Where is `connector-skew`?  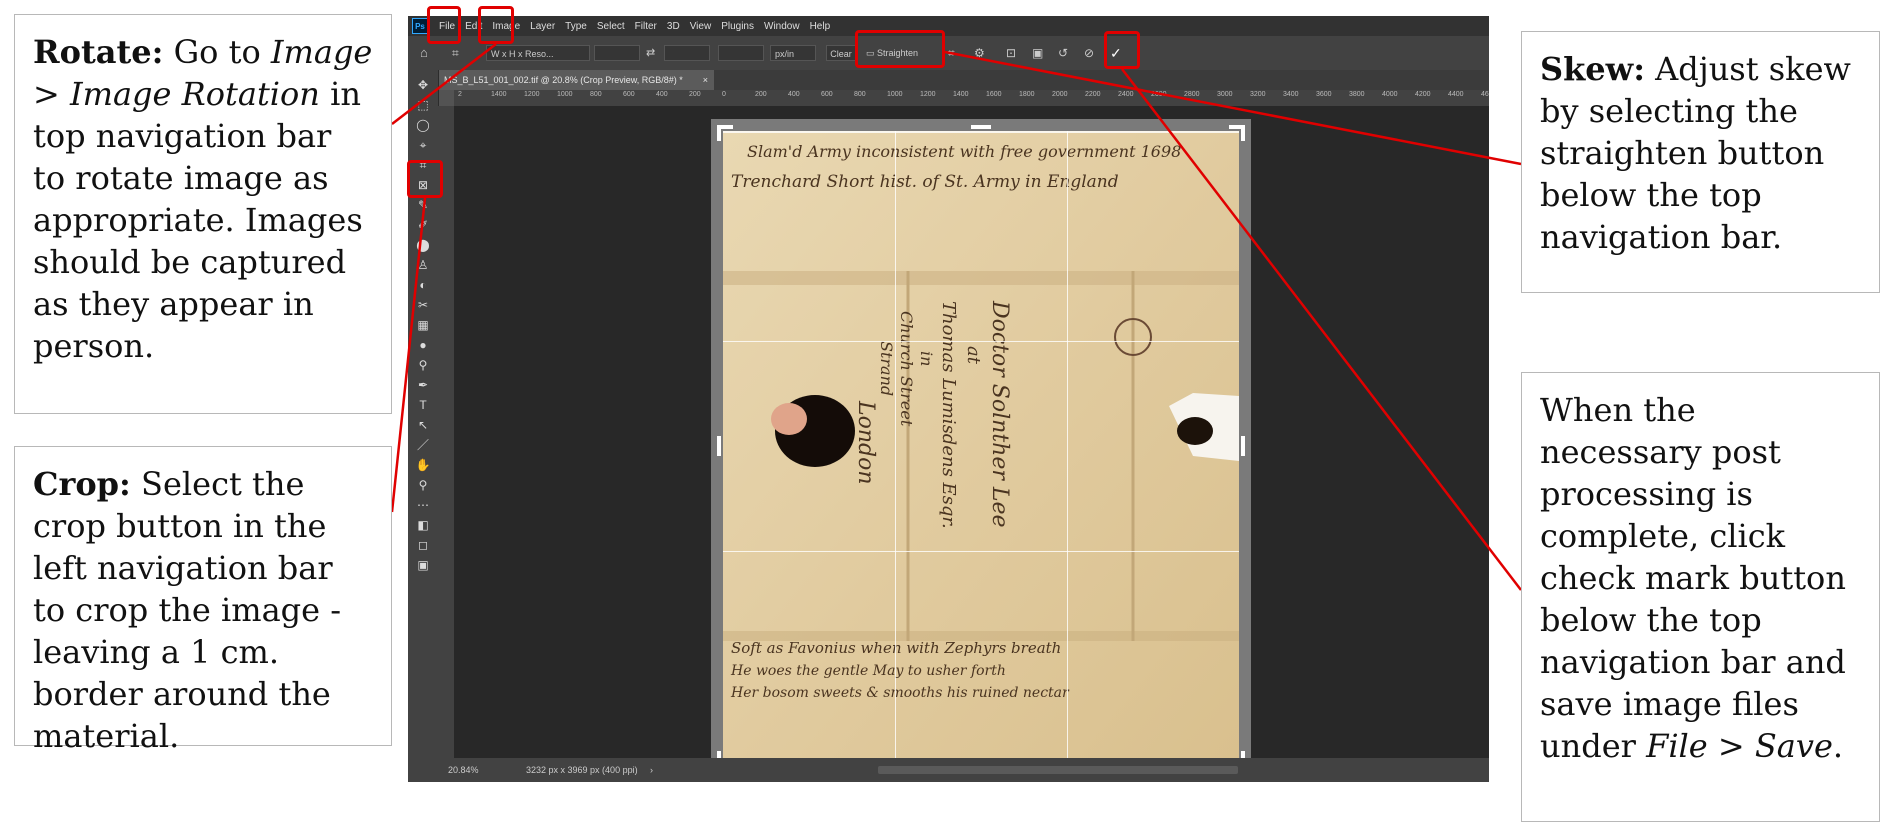 connector-skew is located at coordinates (1233, 108).